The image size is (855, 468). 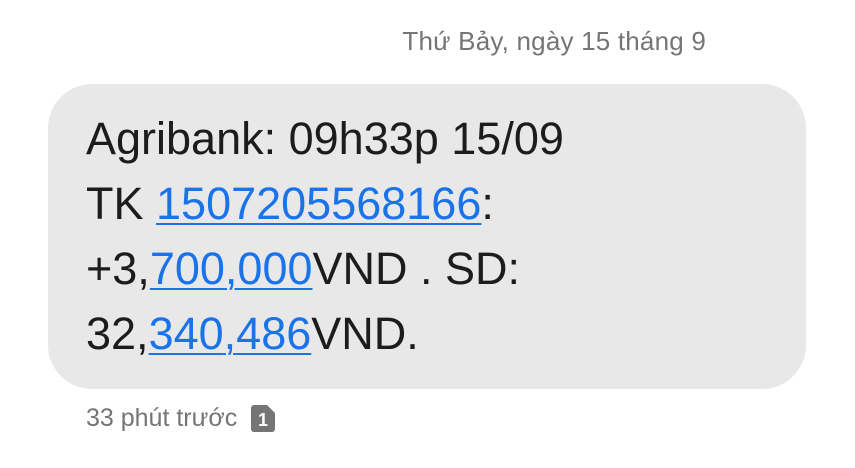 What do you see at coordinates (365, 333) in the screenshot?
I see `message-text: VND.` at bounding box center [365, 333].